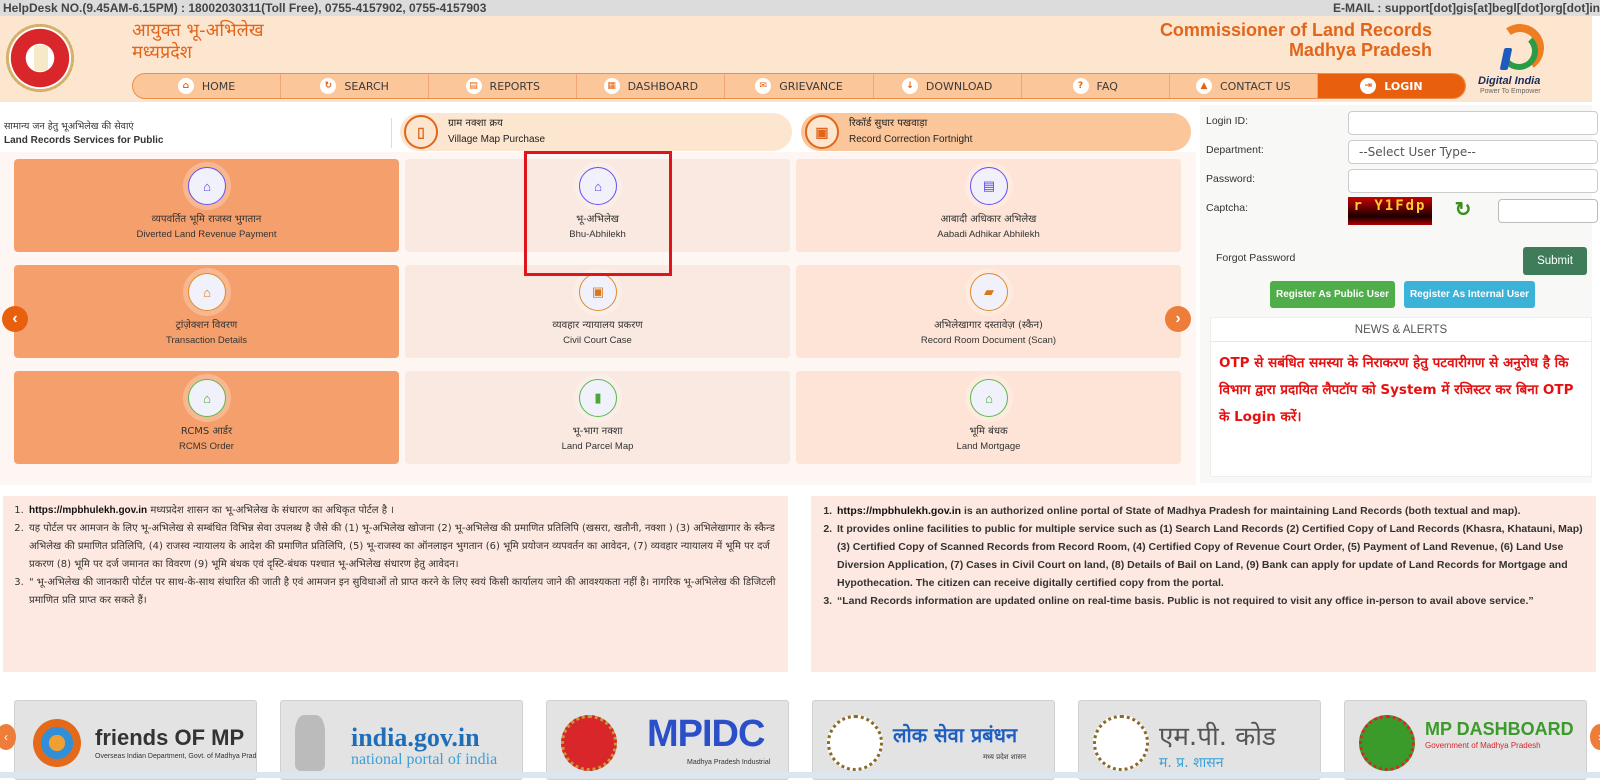  Describe the element at coordinates (597, 446) in the screenshot. I see `card-label-en: Land Parcel Map` at that location.